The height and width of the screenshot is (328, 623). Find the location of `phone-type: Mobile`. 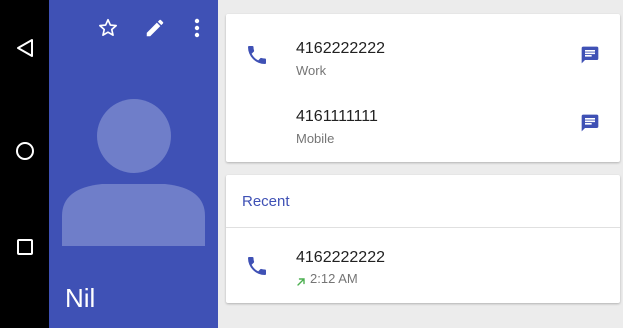

phone-type: Mobile is located at coordinates (315, 138).